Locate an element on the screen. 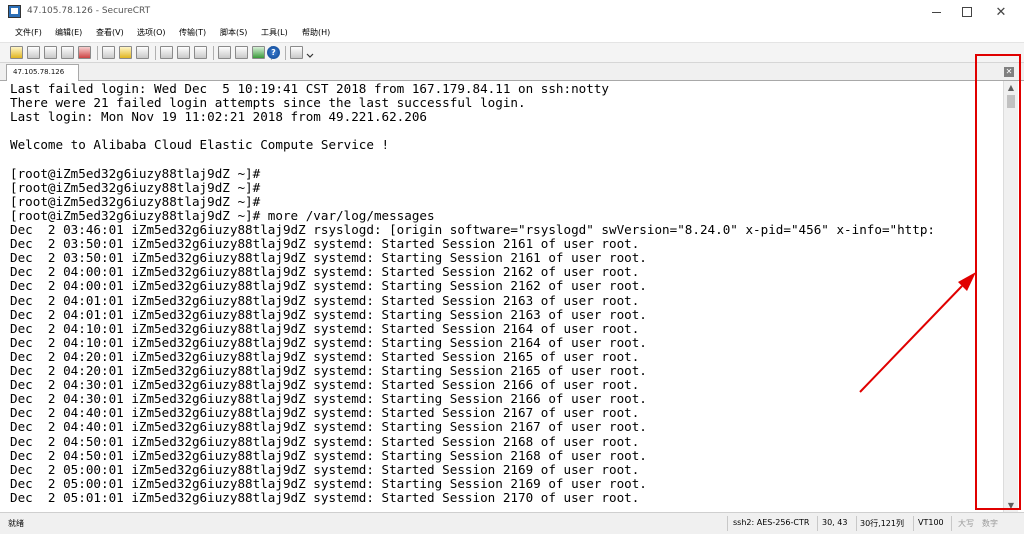 This screenshot has height=534, width=1024. status-cursor-position: 30, 43 is located at coordinates (835, 522).